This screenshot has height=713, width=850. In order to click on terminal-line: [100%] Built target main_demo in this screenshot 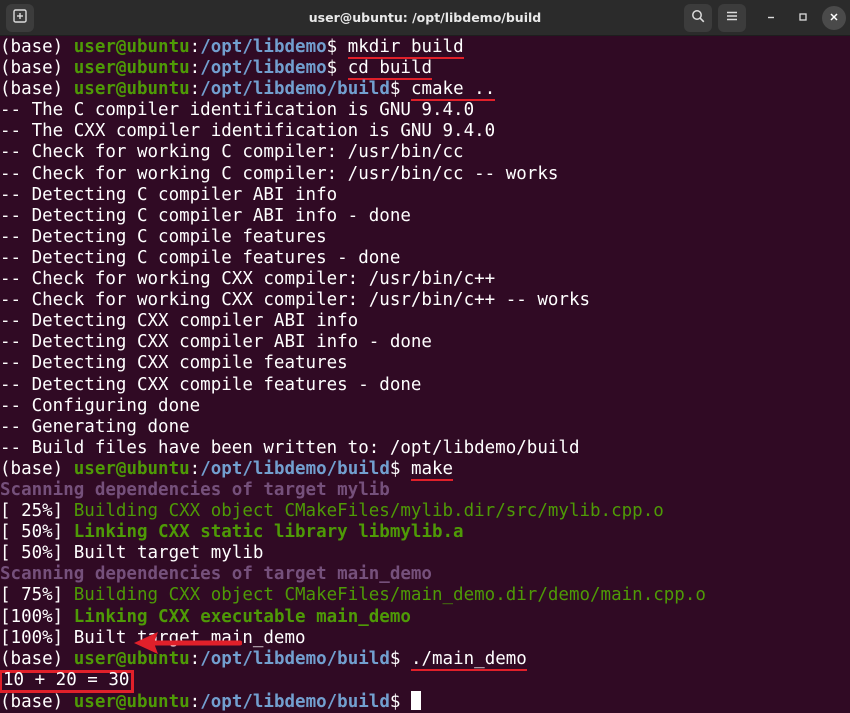, I will do `click(425, 638)`.